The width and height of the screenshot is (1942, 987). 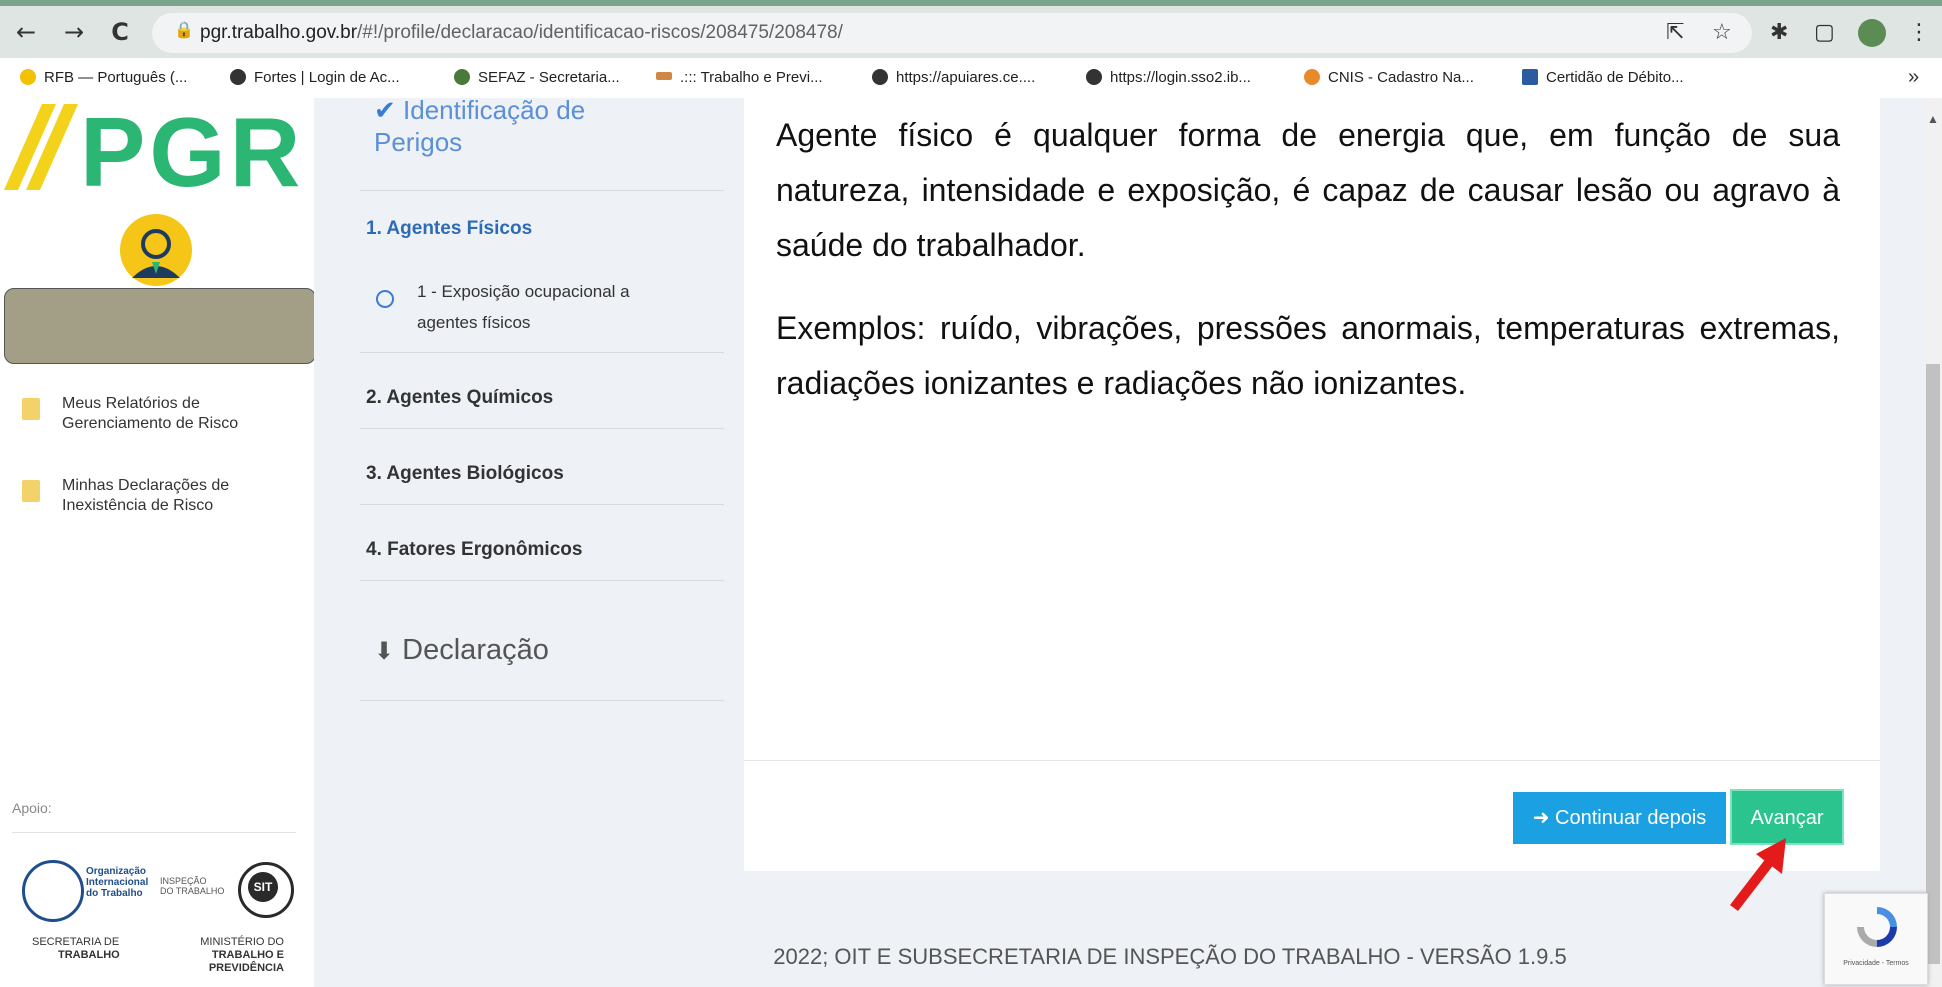 I want to click on reload-icon: C, so click(x=120, y=32).